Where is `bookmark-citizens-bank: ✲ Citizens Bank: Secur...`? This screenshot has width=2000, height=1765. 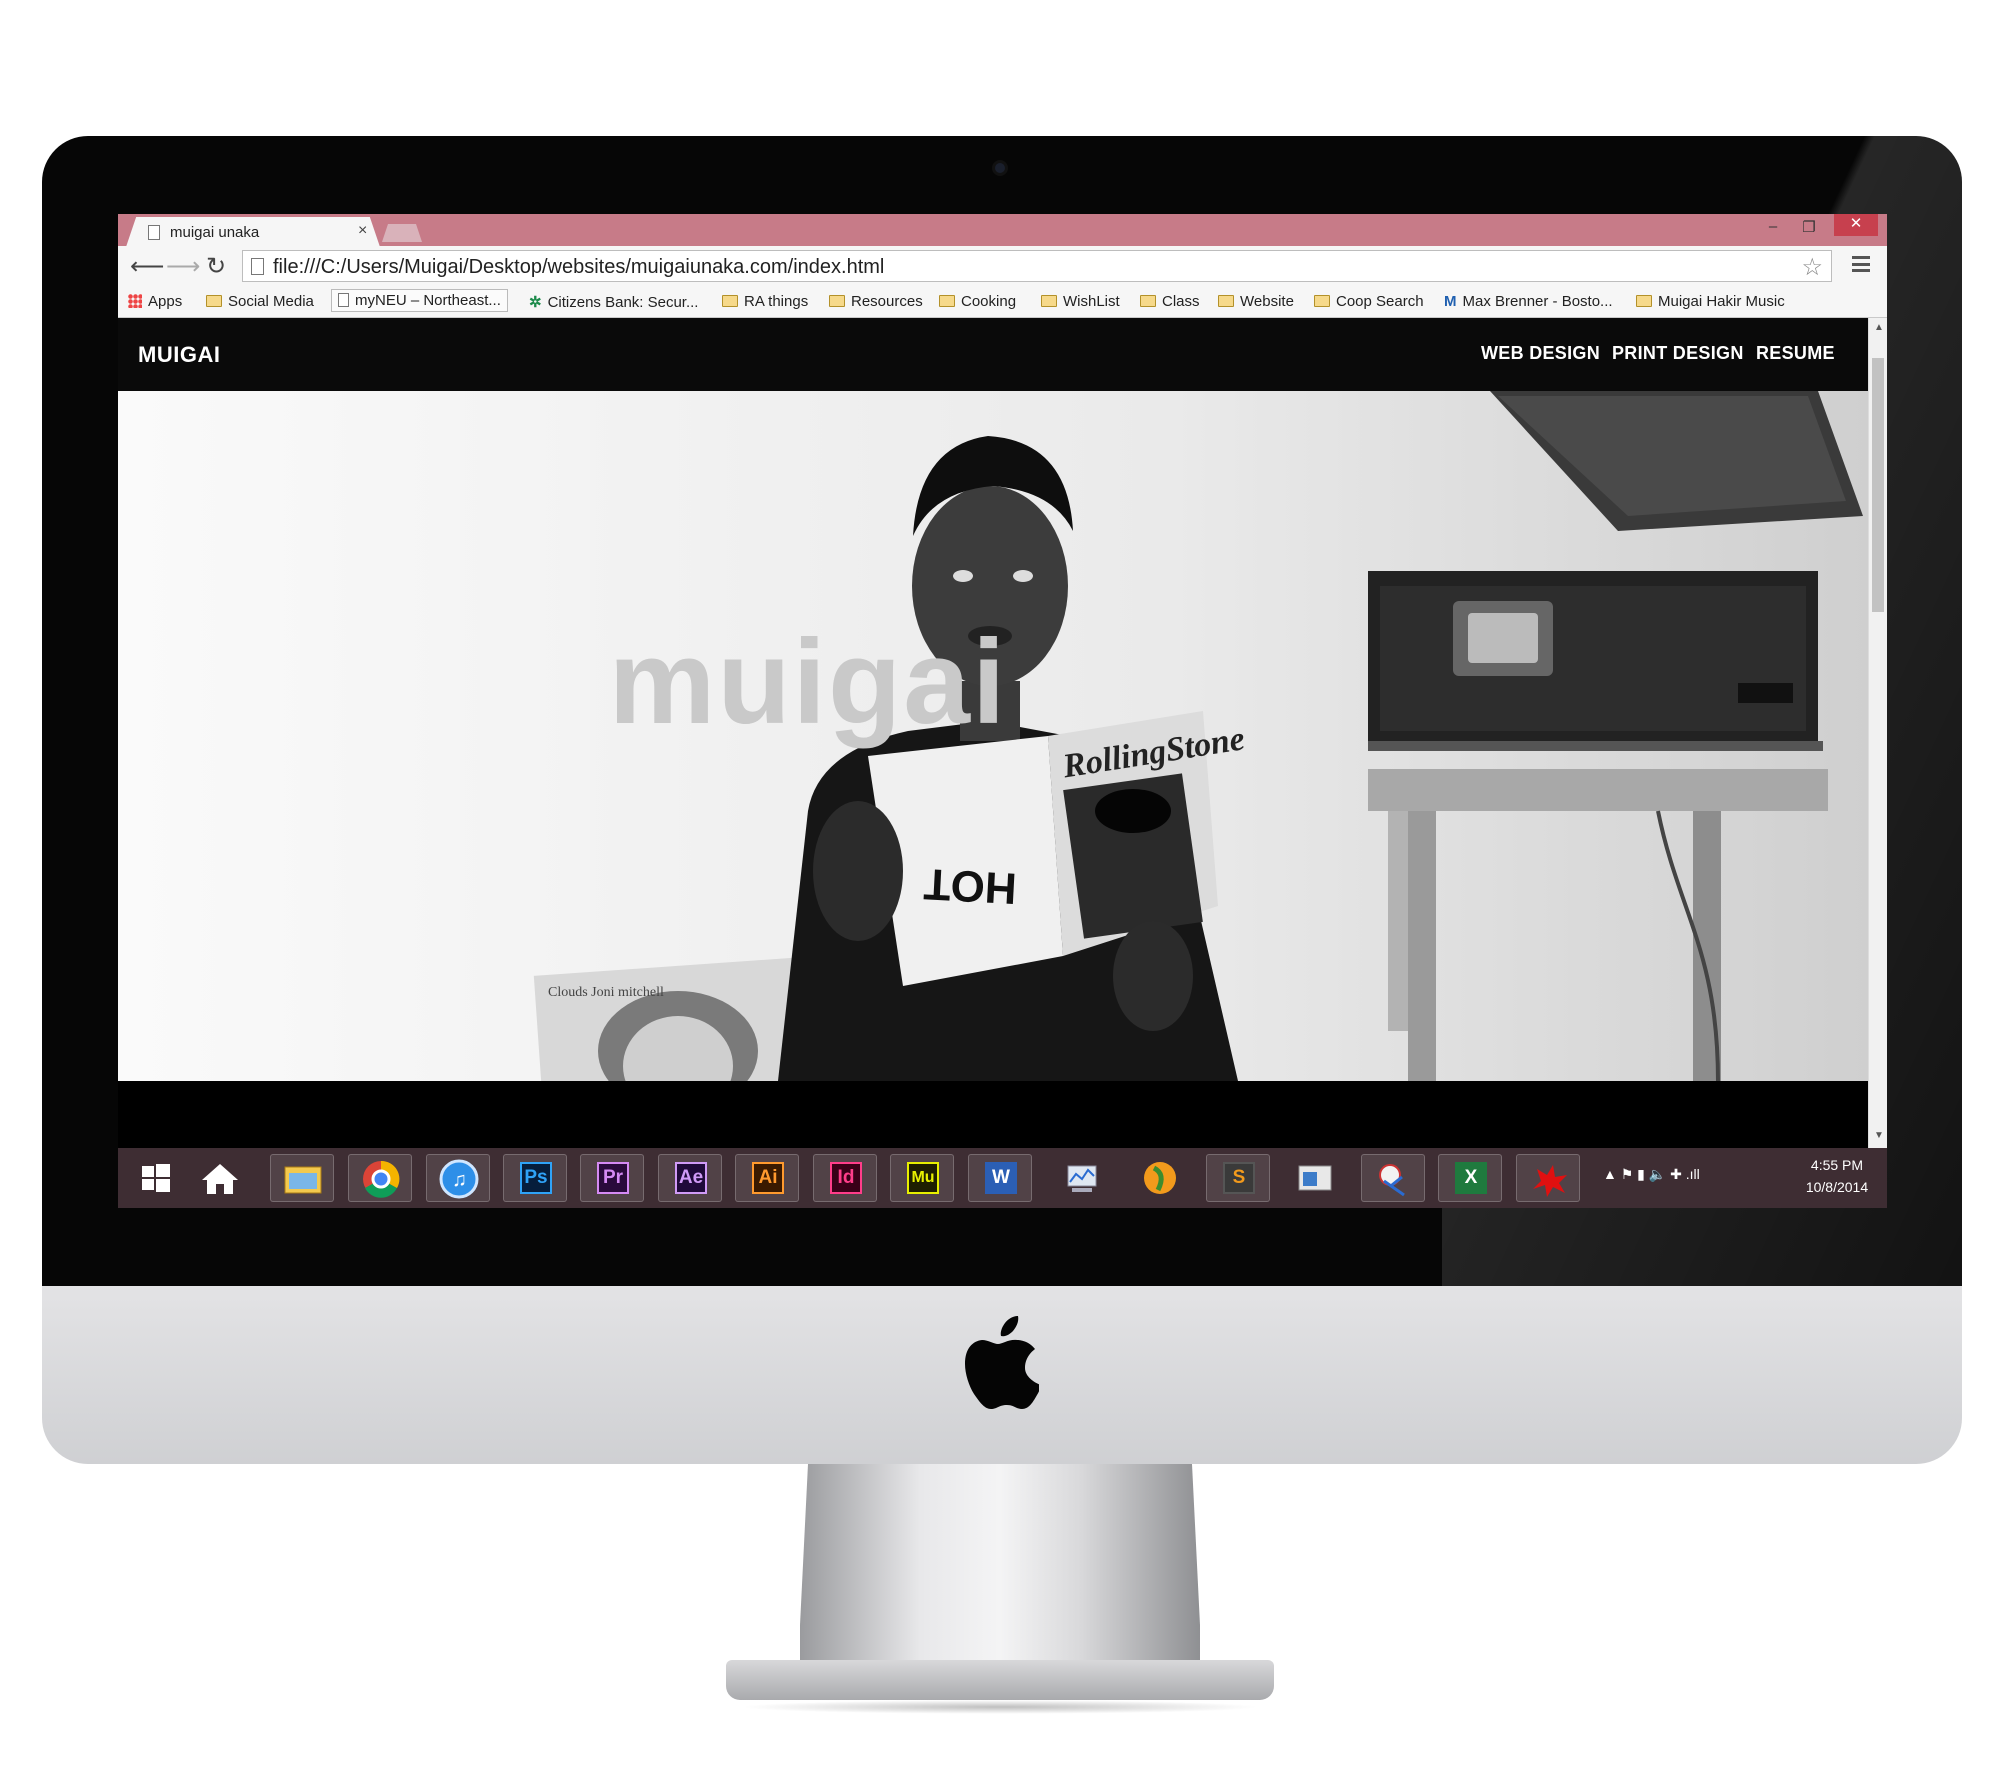 bookmark-citizens-bank: ✲ Citizens Bank: Secur... is located at coordinates (613, 302).